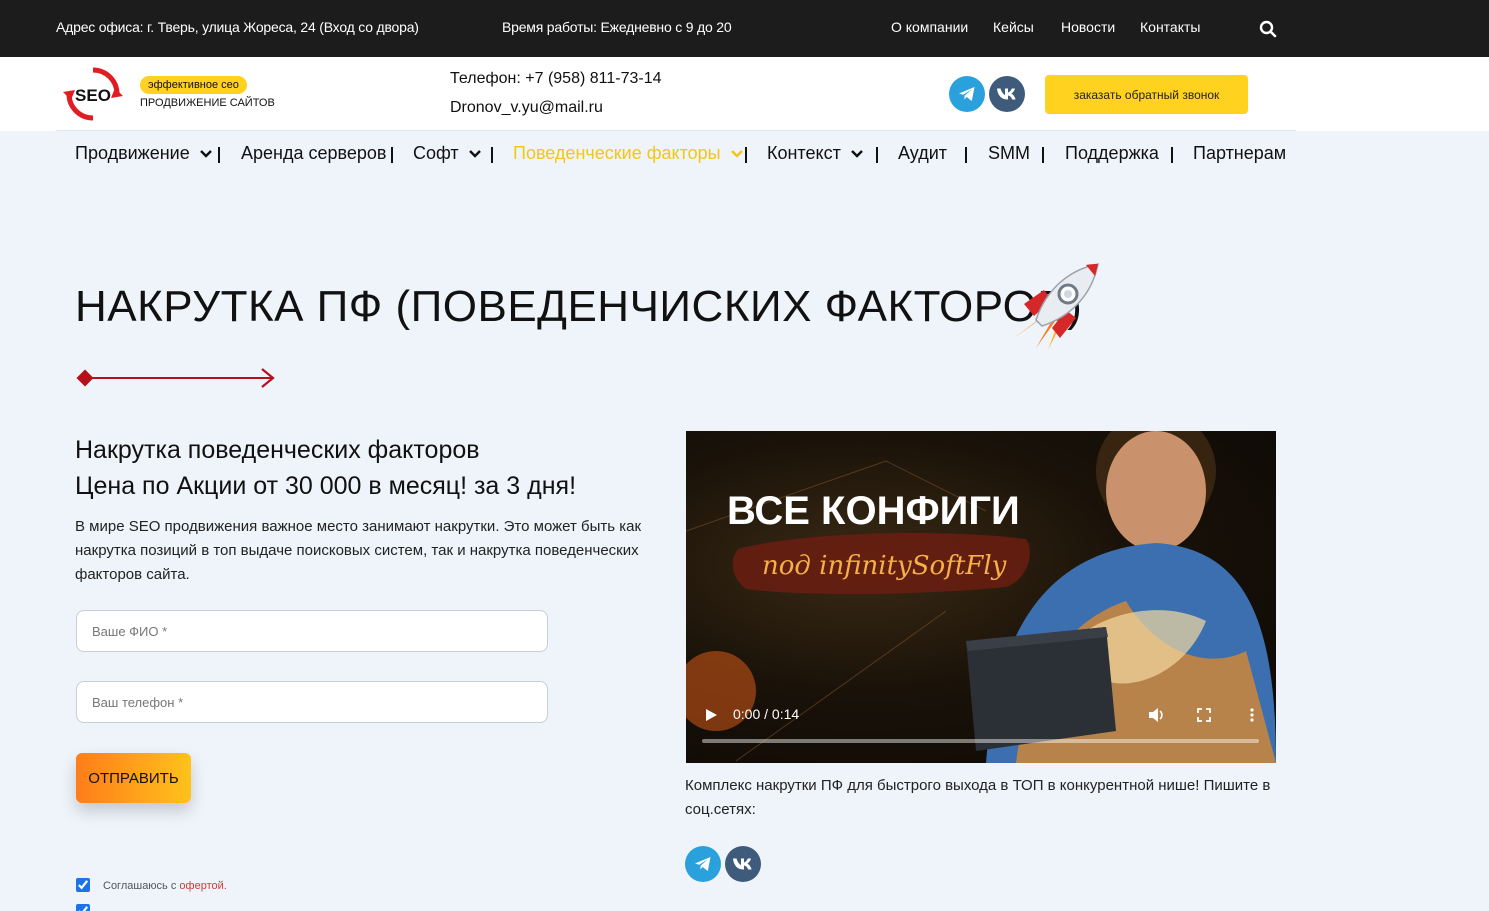 The image size is (1489, 911). I want to click on video-progress-bar, so click(980, 741).